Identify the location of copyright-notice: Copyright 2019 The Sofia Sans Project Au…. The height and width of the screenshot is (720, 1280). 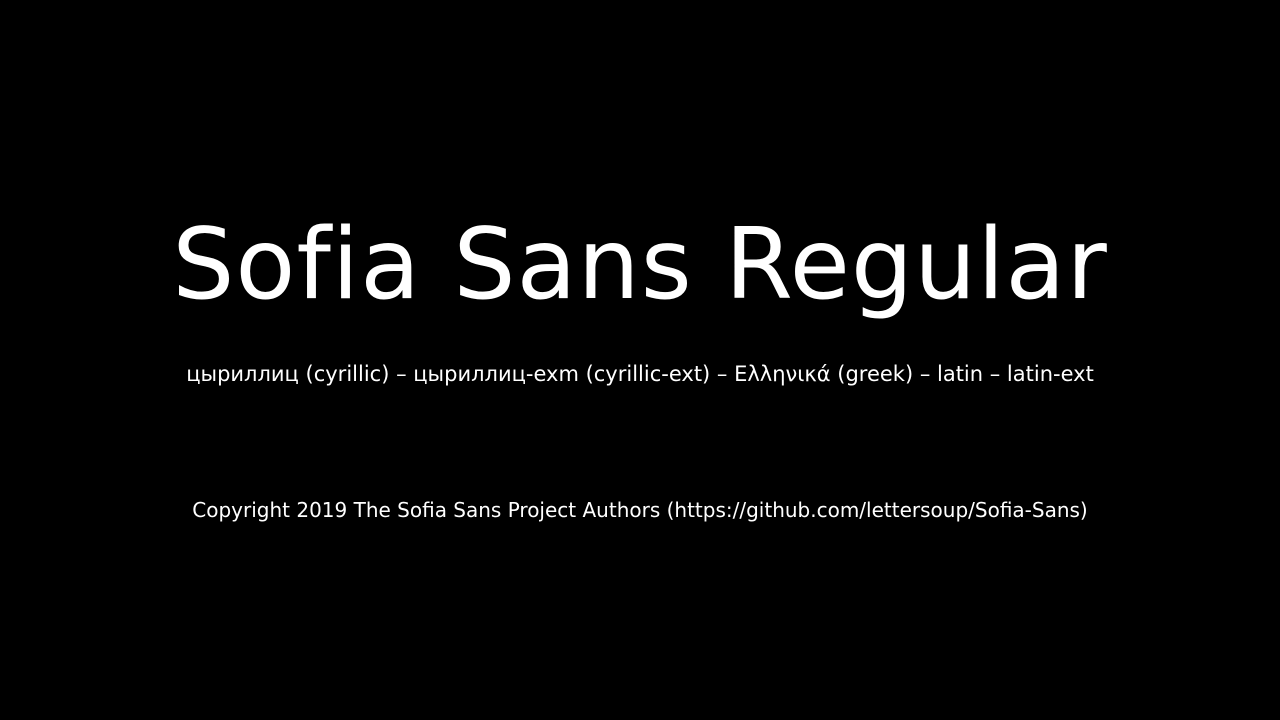
(640, 510).